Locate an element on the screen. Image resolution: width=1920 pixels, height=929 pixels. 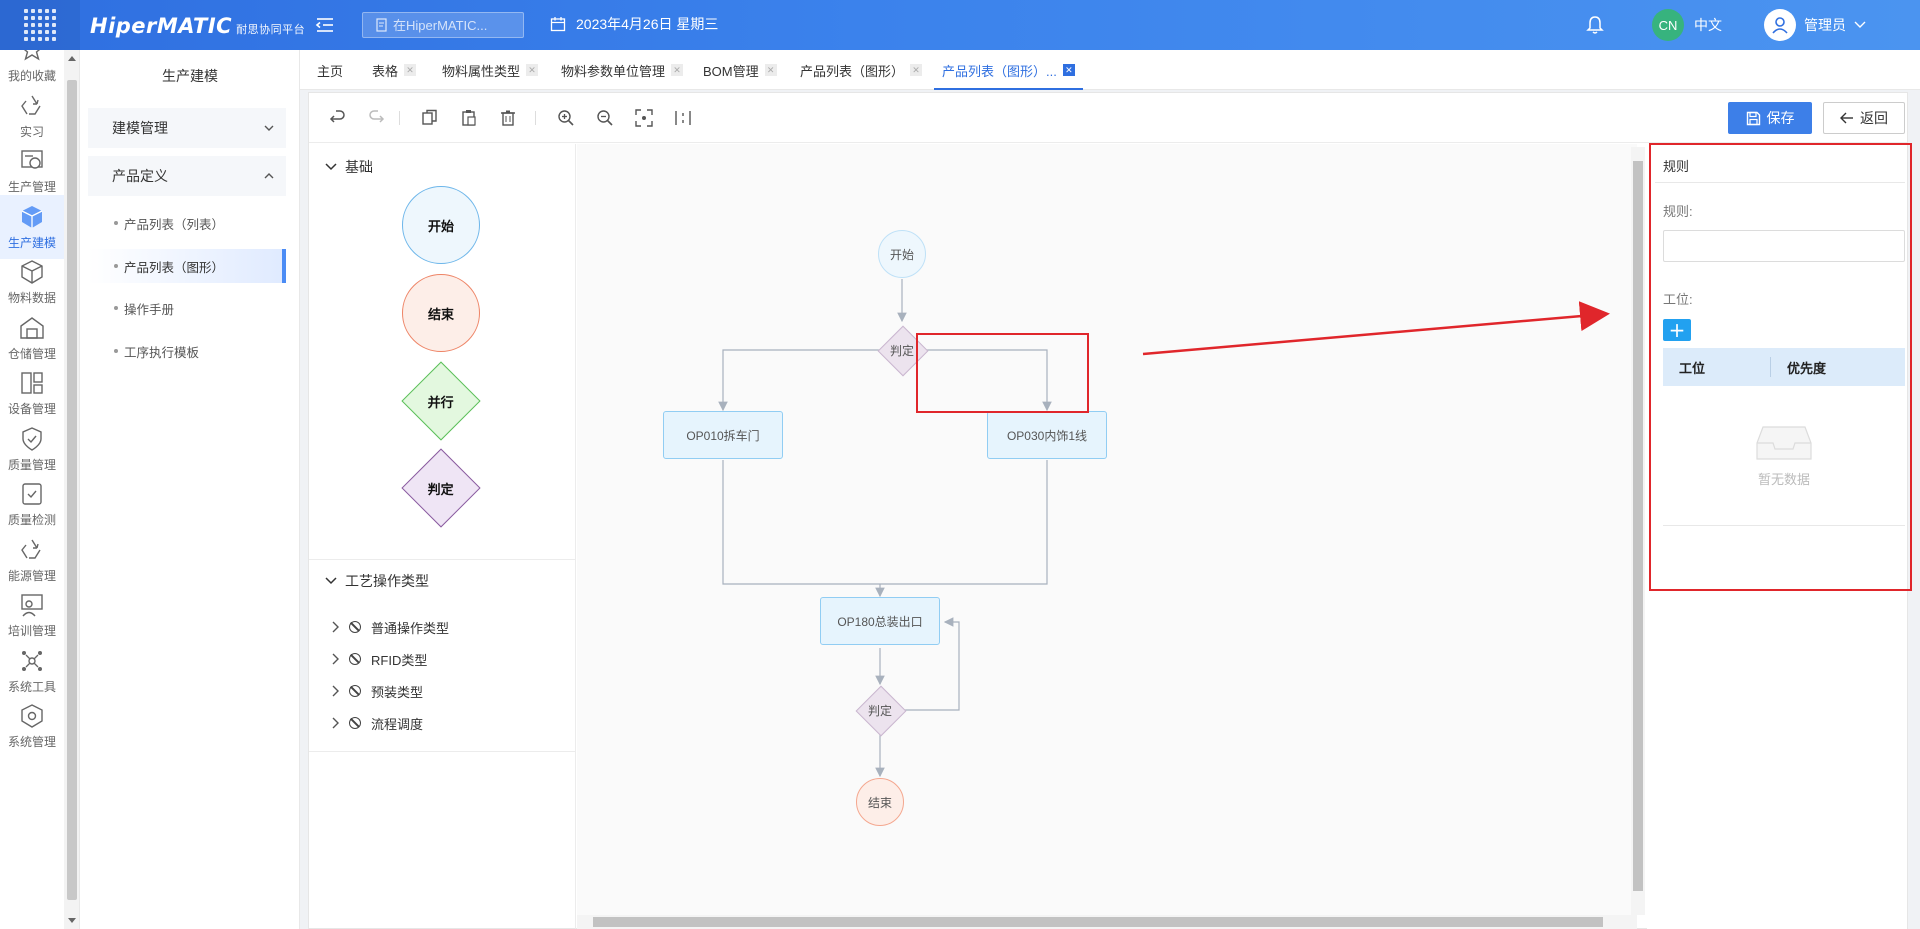
undo-icon is located at coordinates (338, 118).